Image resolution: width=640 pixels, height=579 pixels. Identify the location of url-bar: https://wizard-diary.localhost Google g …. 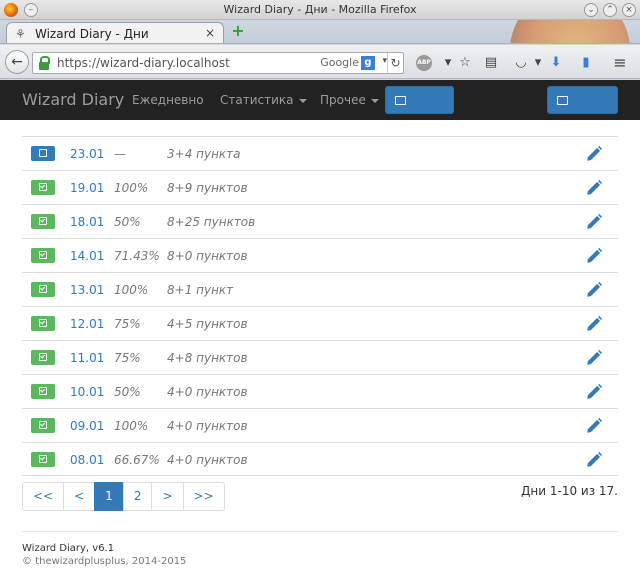
(218, 63).